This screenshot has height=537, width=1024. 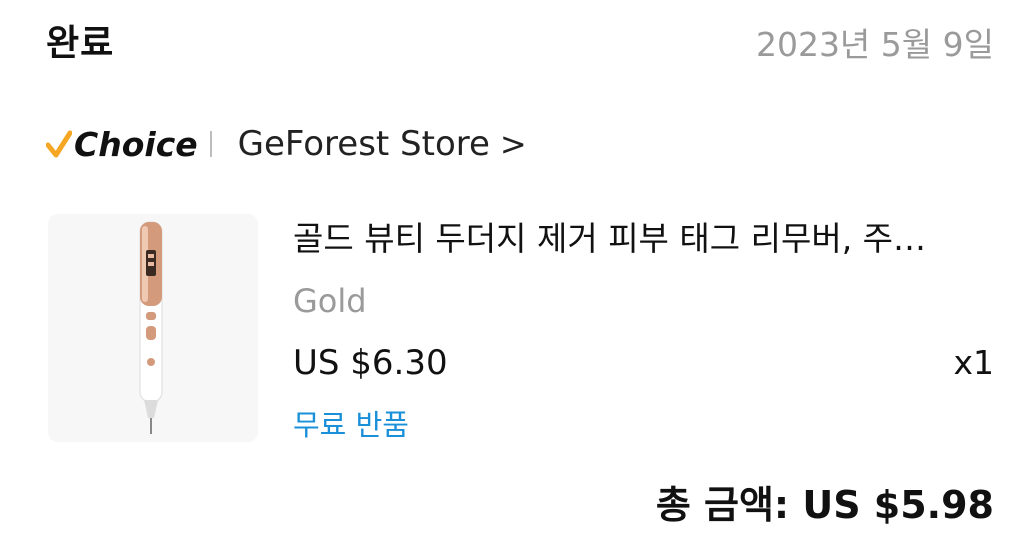 I want to click on choice-badge: Choice, so click(x=122, y=144).